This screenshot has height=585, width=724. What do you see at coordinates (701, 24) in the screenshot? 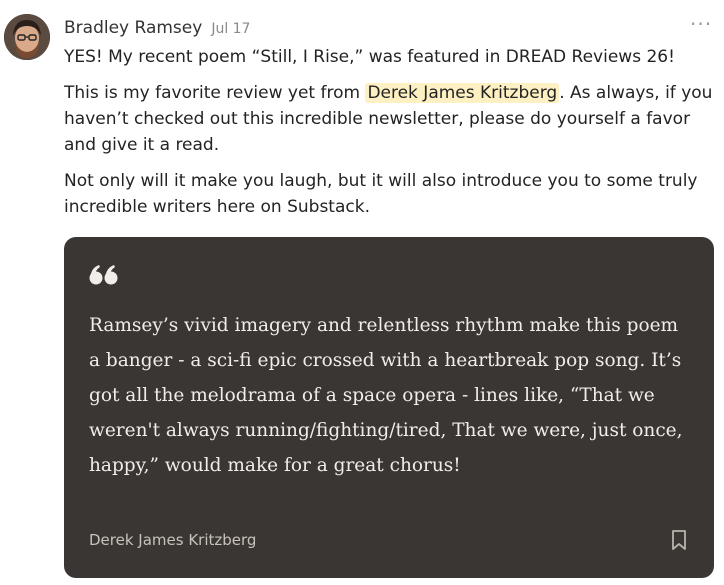
I see `more-options-icon: ···` at bounding box center [701, 24].